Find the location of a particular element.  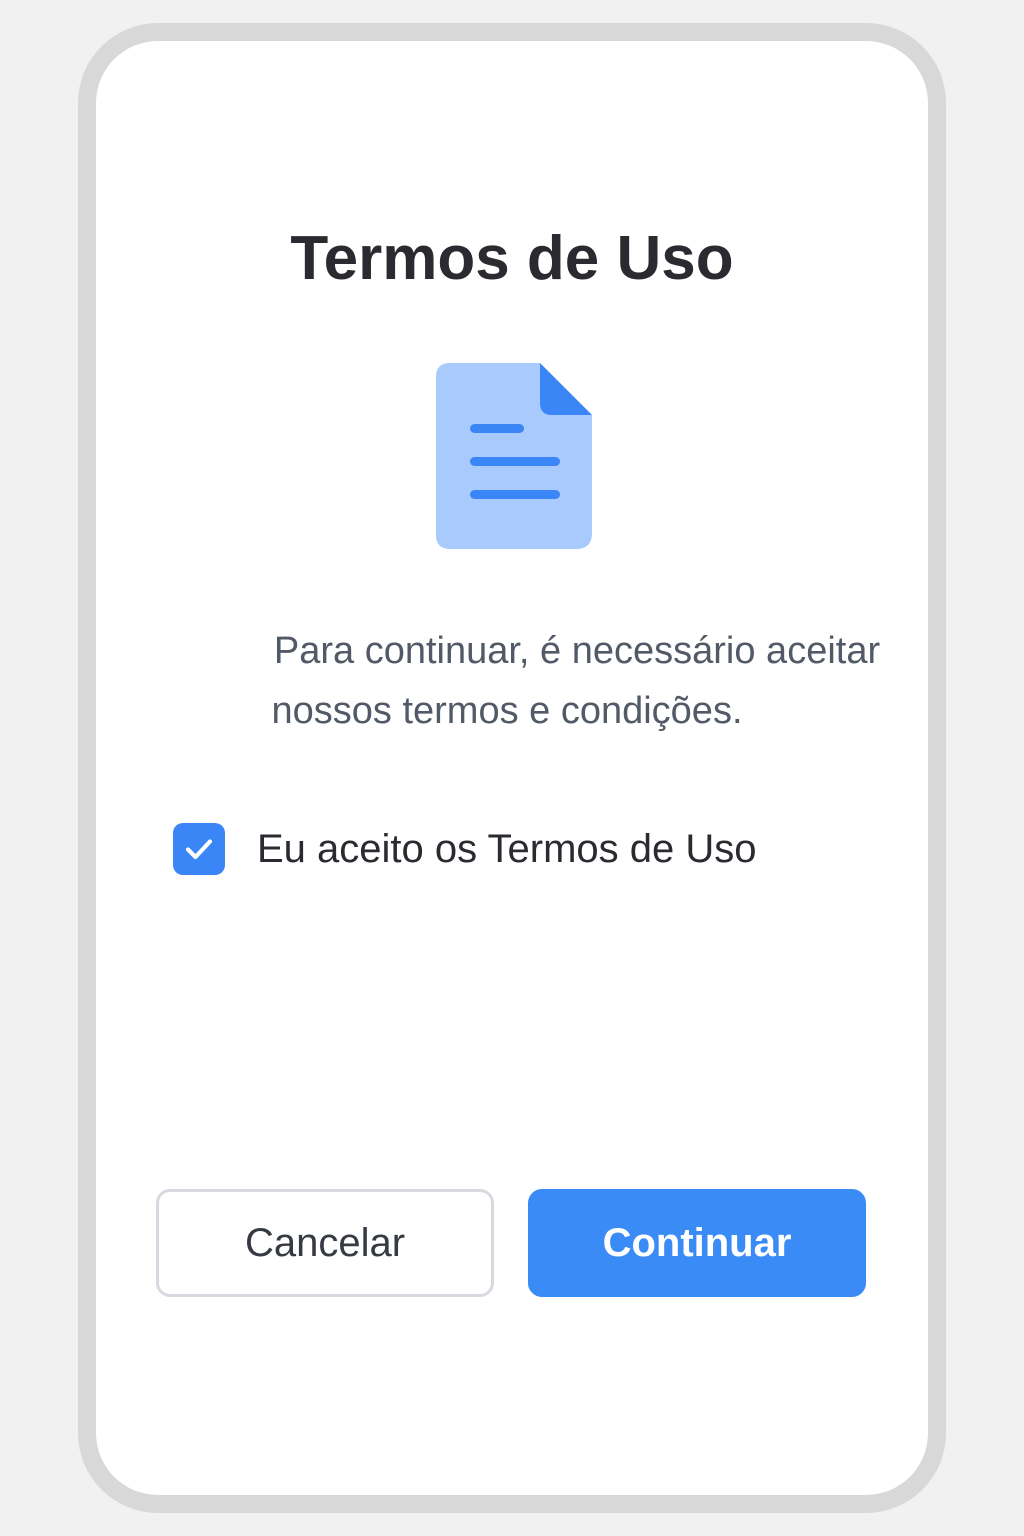

accept-terms-checkbox is located at coordinates (199, 849).